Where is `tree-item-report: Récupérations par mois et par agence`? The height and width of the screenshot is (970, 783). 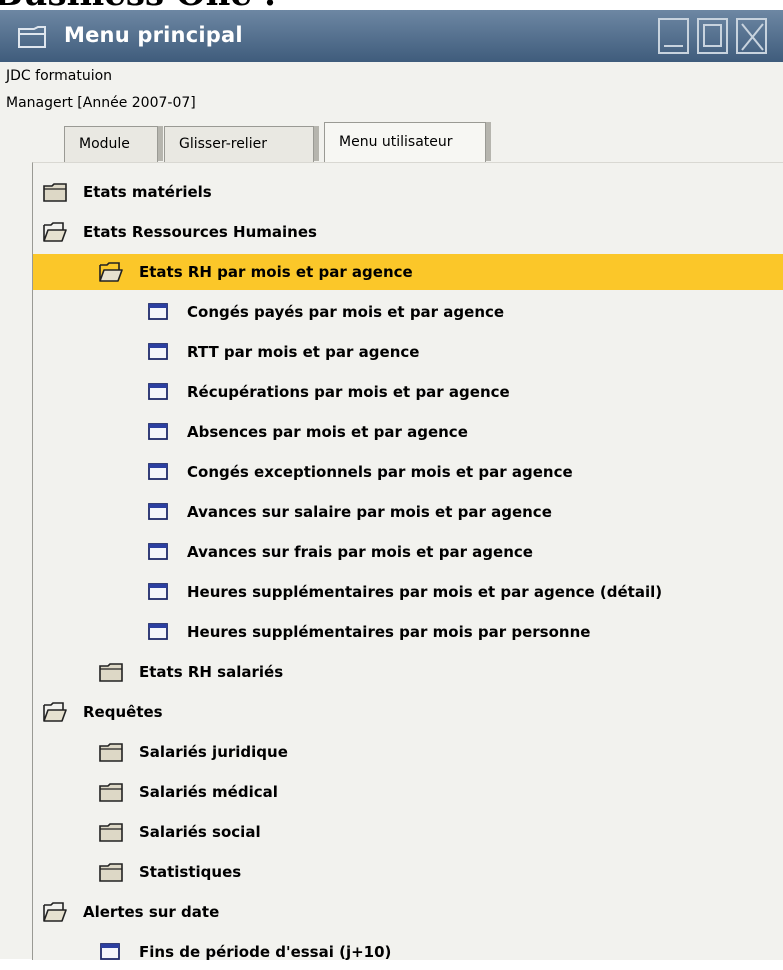 tree-item-report: Récupérations par mois et par agence is located at coordinates (408, 392).